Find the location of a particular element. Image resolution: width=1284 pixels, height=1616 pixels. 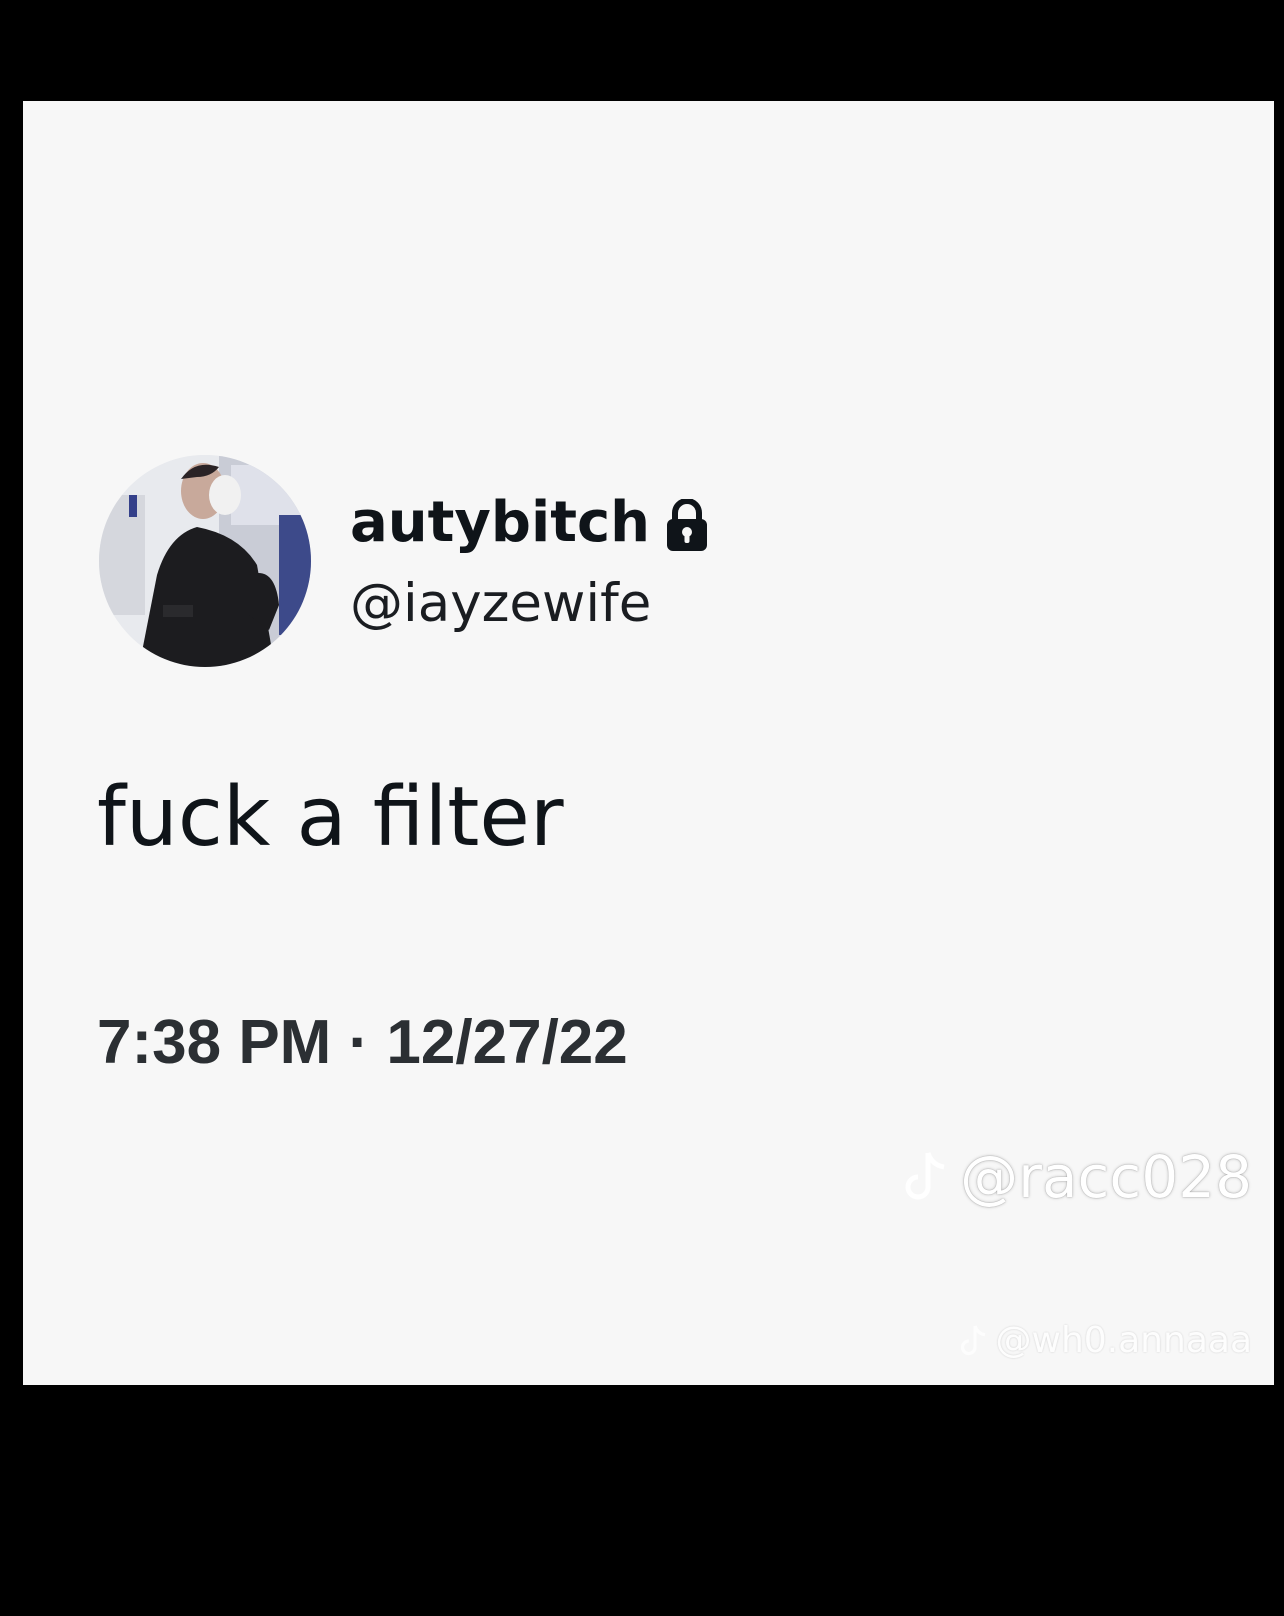

watermark-primary-text: @racc028 is located at coordinates (1106, 1177).